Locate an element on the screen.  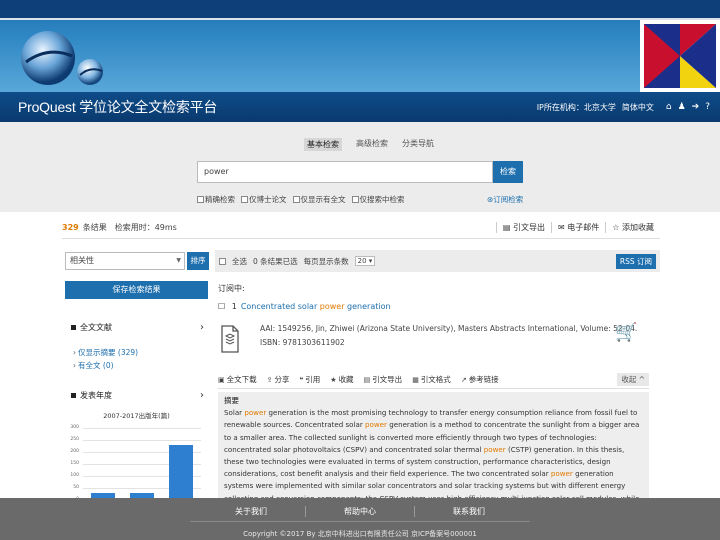
link-icon: ↗ is located at coordinates (463, 379).